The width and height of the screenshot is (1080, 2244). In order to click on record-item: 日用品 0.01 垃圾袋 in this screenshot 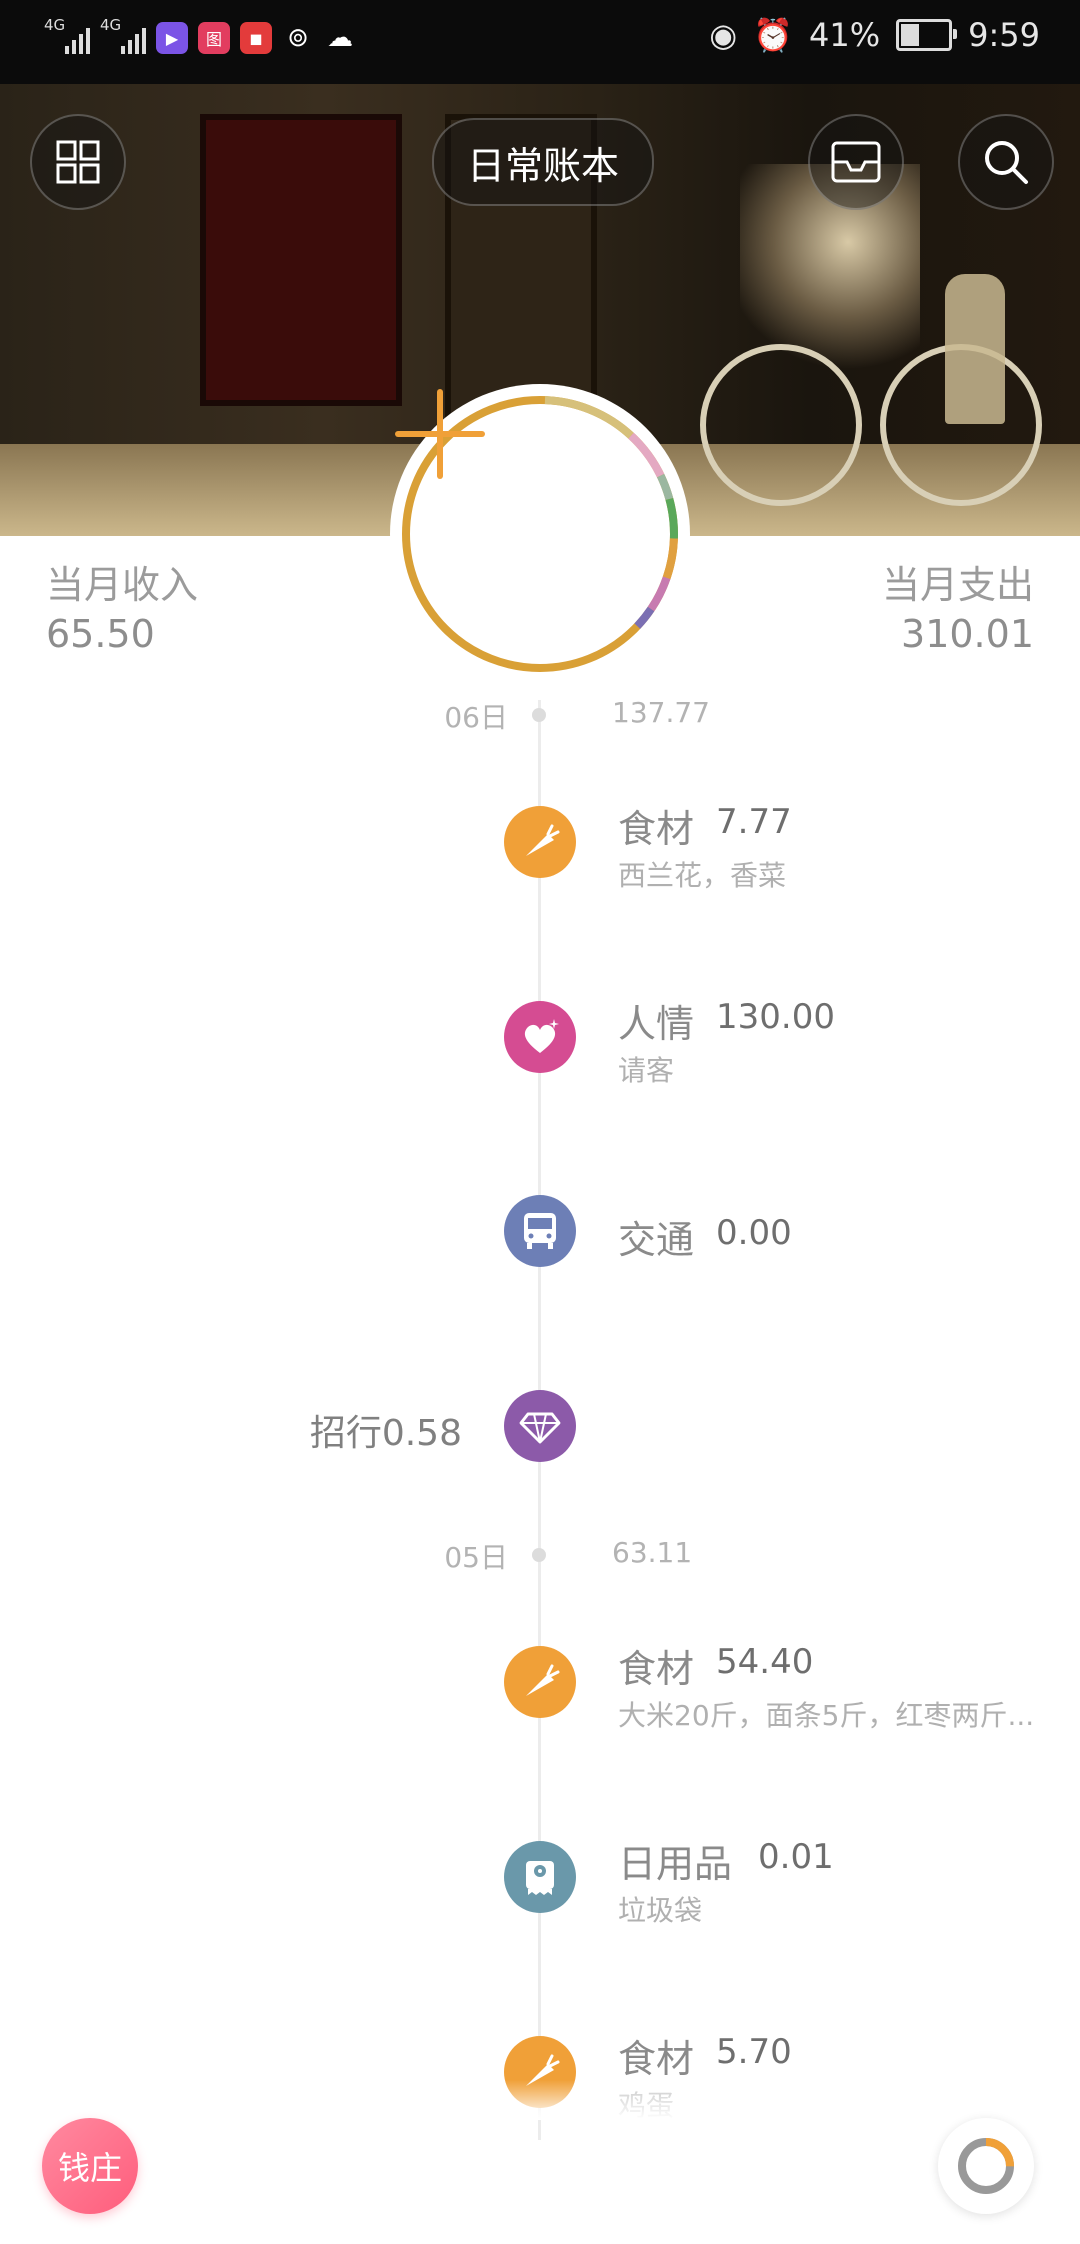, I will do `click(540, 1884)`.